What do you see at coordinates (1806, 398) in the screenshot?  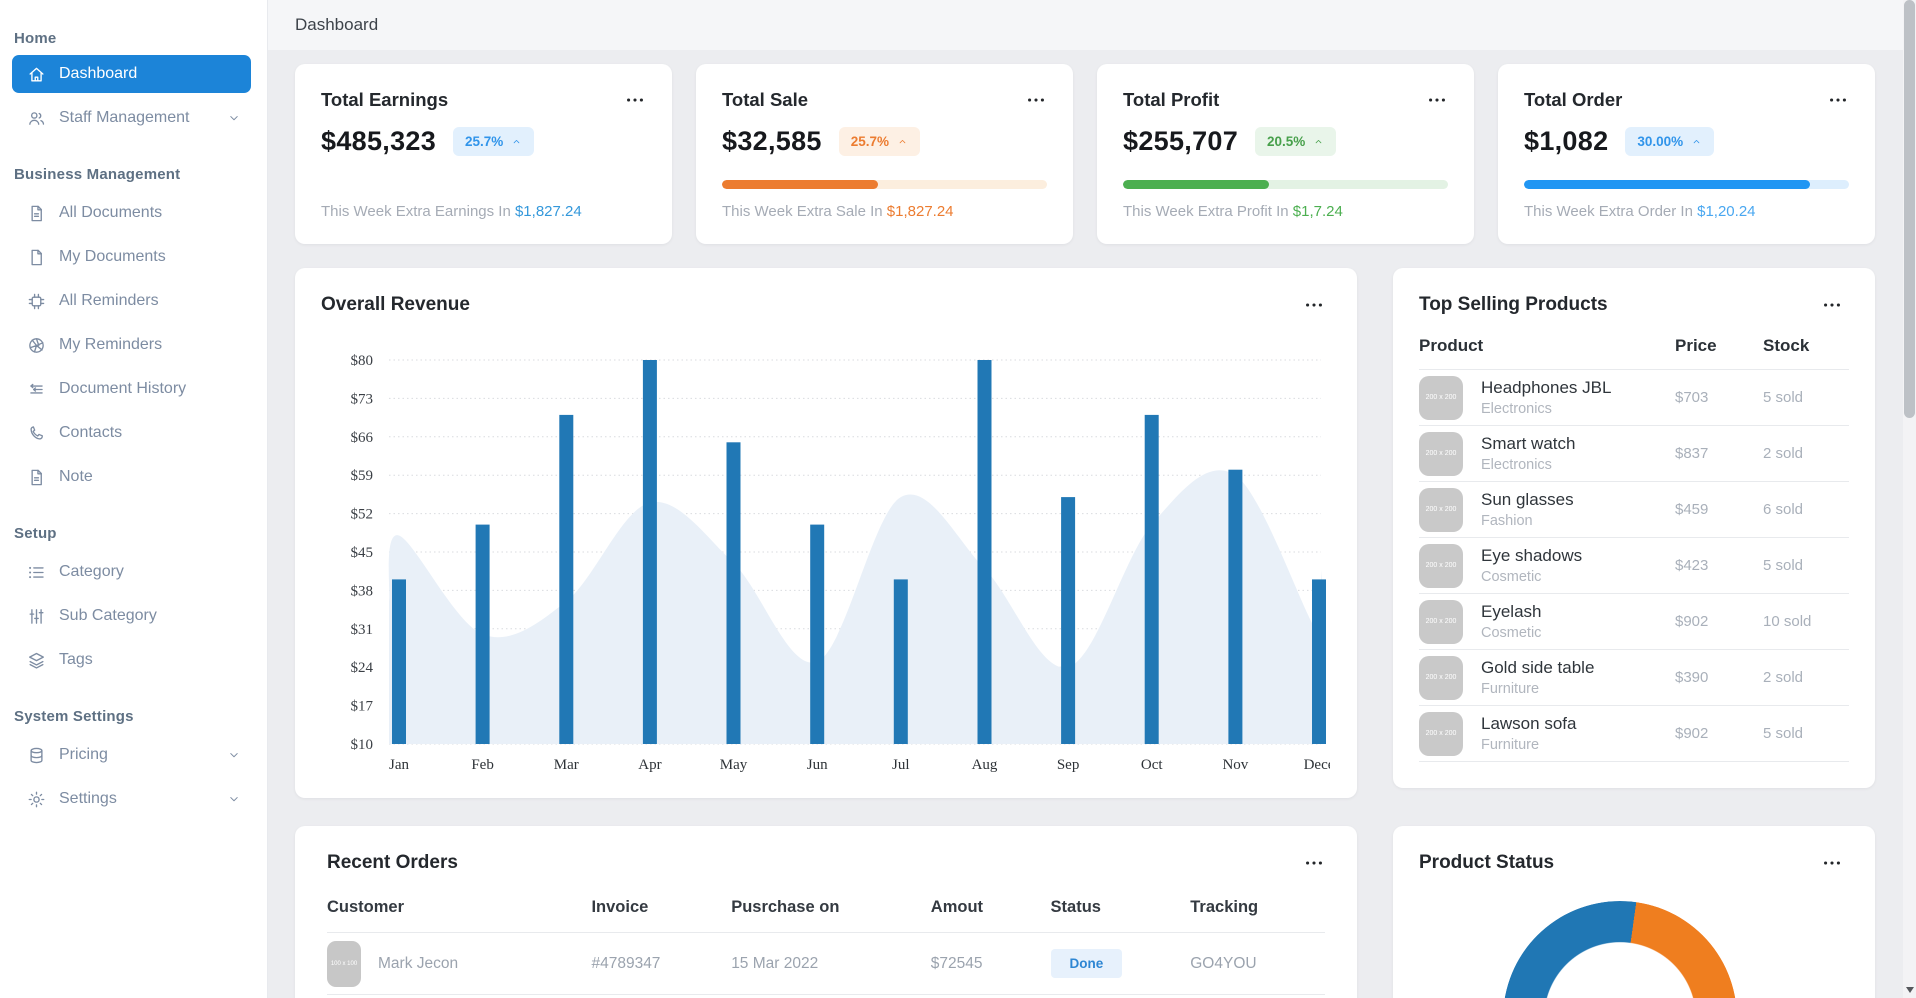 I see `product-stock: 5 sold` at bounding box center [1806, 398].